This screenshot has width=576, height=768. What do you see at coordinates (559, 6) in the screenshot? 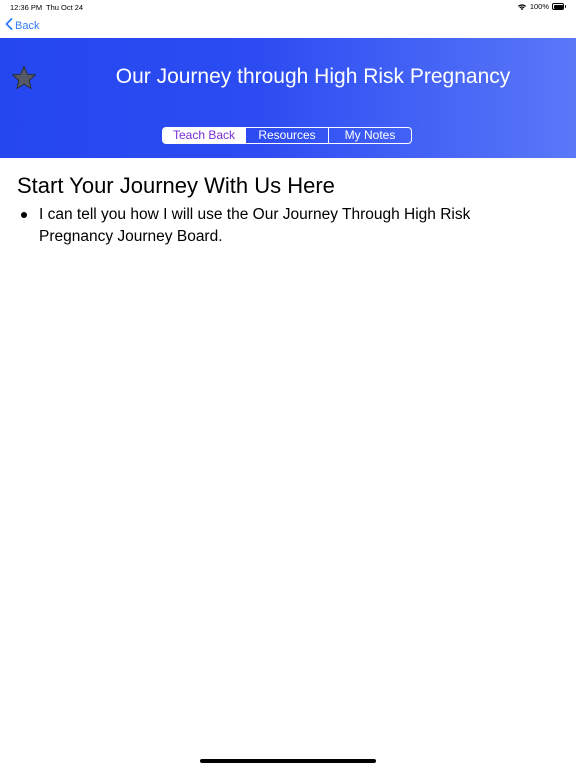
I see `battery-icon` at bounding box center [559, 6].